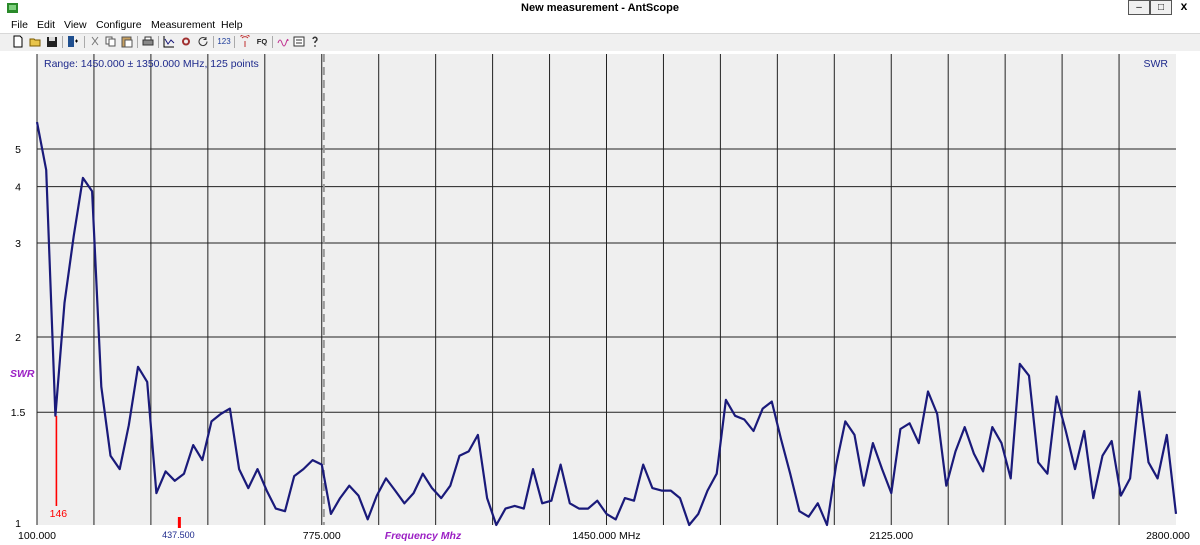 The width and height of the screenshot is (1200, 545). Describe the element at coordinates (52, 41) in the screenshot. I see `save-icon` at that location.